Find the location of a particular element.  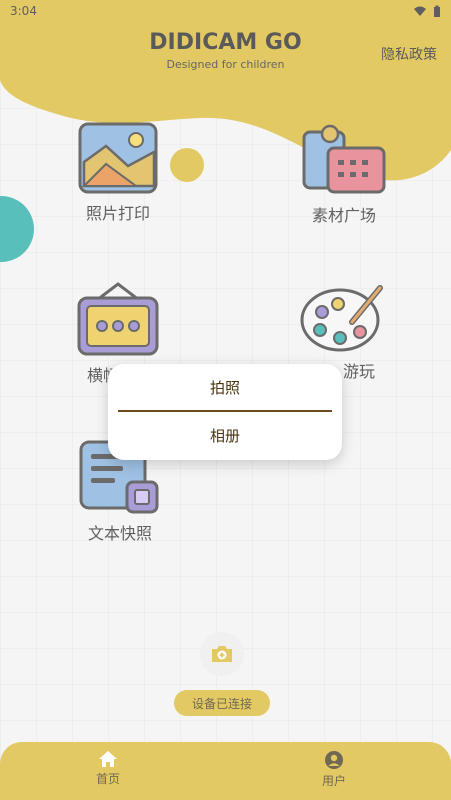

album-option: 相册 is located at coordinates (225, 435).